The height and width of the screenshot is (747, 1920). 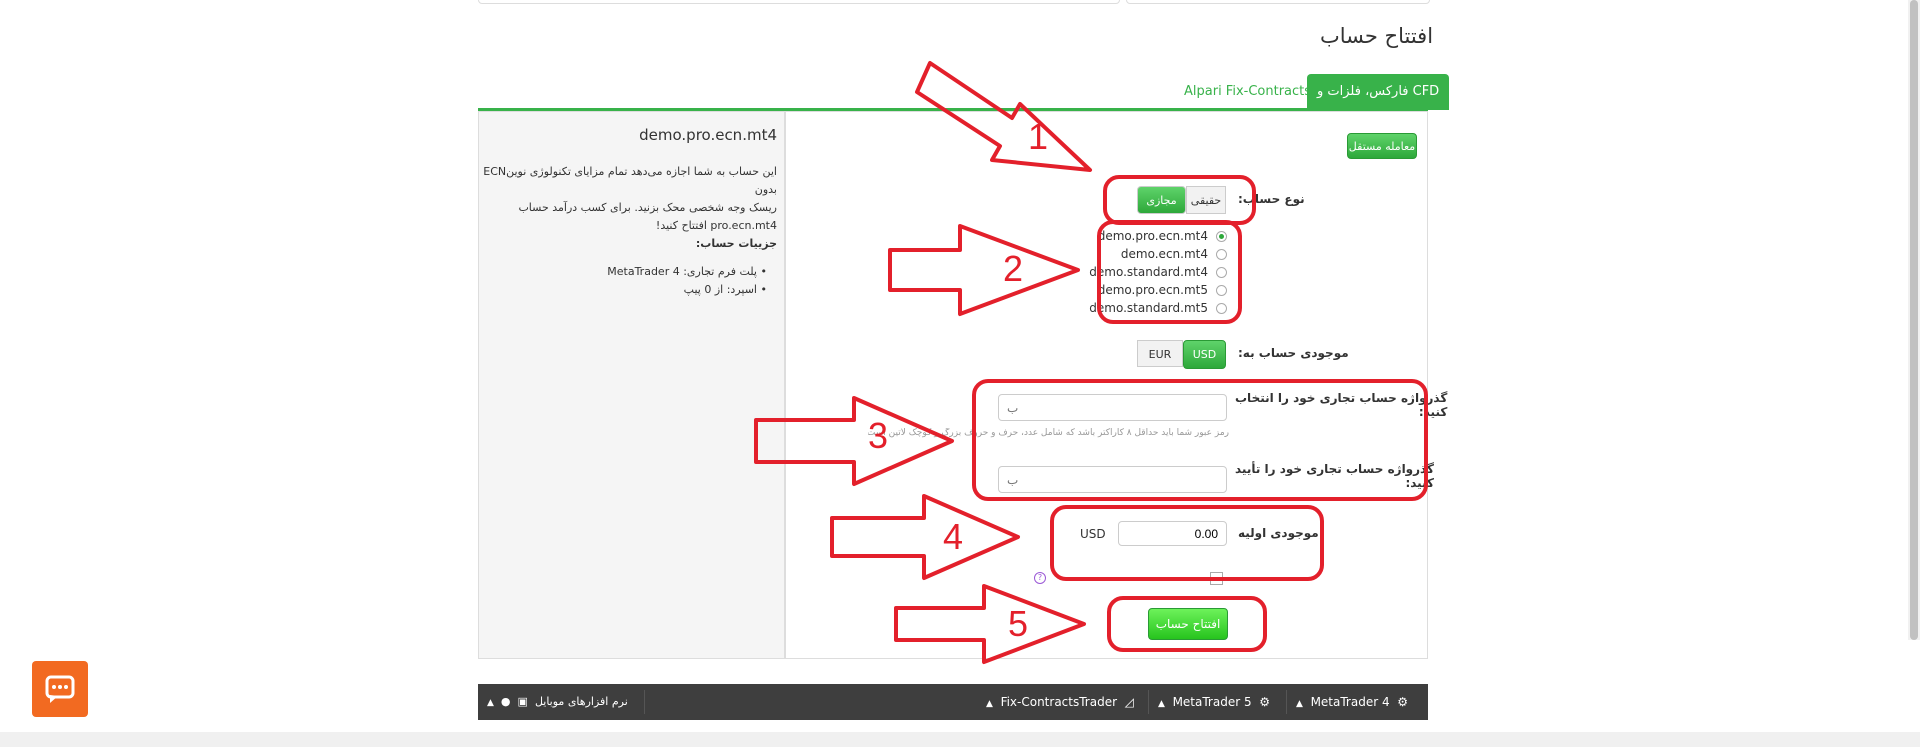 What do you see at coordinates (878, 435) in the screenshot?
I see `annotation-number-3: 3` at bounding box center [878, 435].